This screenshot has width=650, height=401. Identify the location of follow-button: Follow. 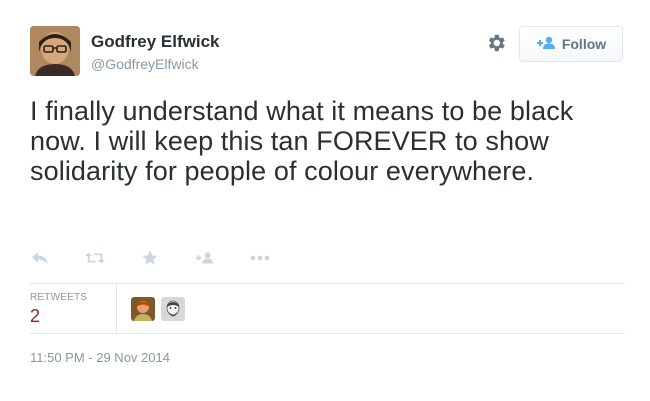
(571, 44).